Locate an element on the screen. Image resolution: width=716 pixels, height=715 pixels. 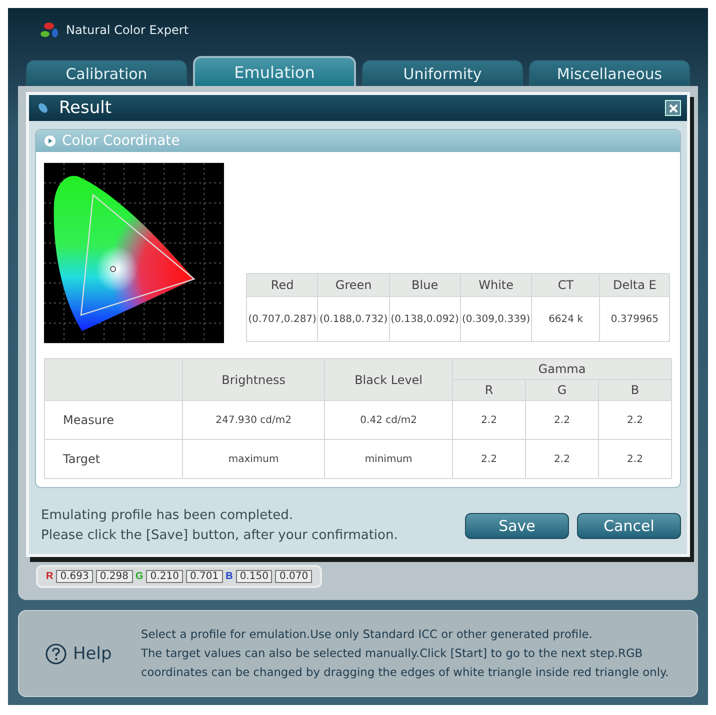
section-title: Color Coordinate is located at coordinates (121, 141).